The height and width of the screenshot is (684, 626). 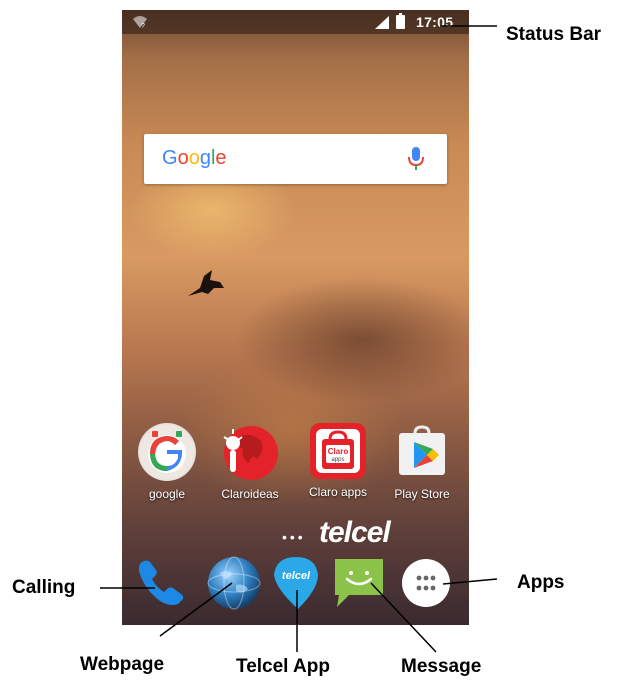 I want to click on app-label: Play Store, so click(x=422, y=494).